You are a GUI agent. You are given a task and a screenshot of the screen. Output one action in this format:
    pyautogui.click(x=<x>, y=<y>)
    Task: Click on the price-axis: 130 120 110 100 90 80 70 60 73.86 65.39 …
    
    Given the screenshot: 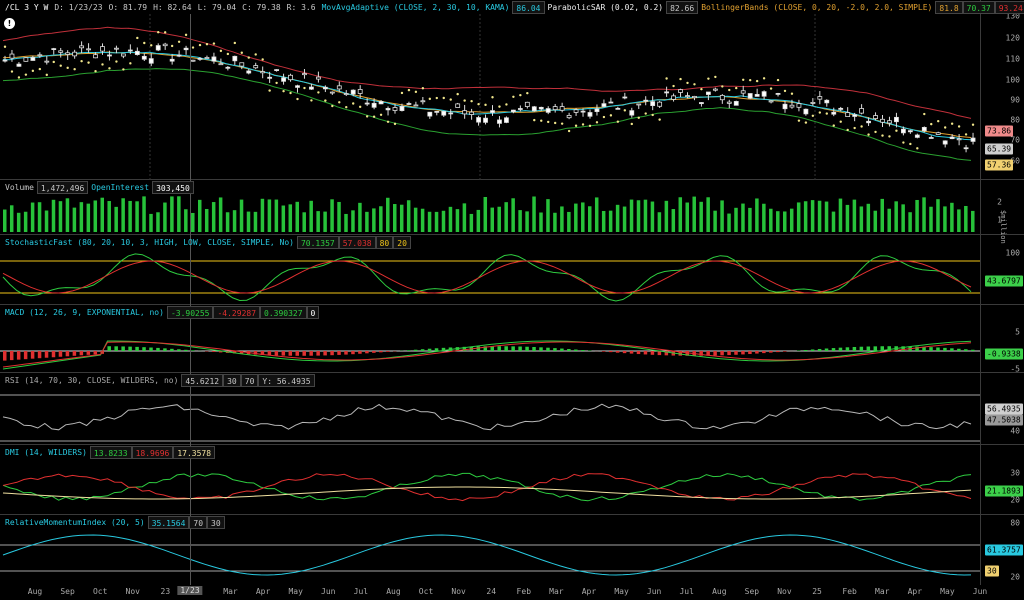 What is the action you would take?
    pyautogui.click(x=1002, y=89)
    